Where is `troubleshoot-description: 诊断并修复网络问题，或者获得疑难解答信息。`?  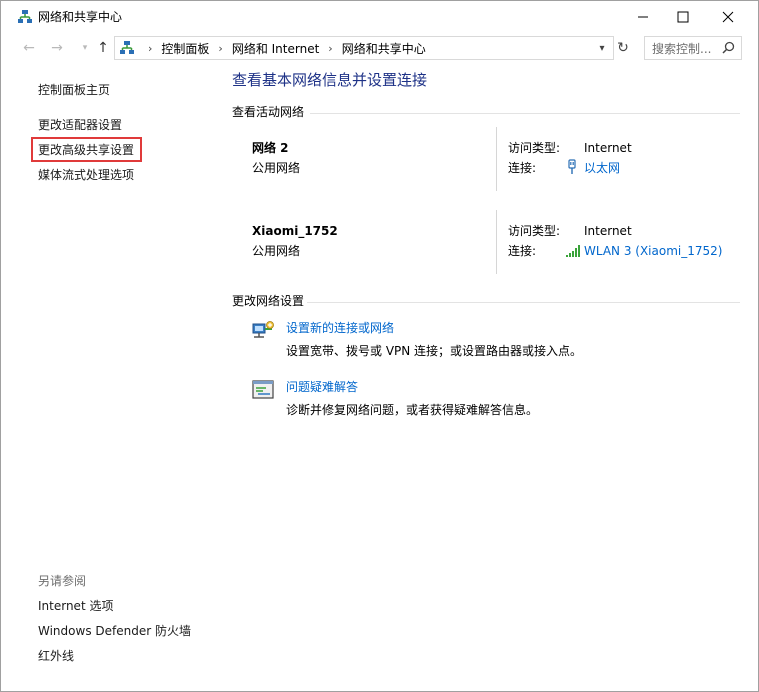 troubleshoot-description: 诊断并修复网络问题，或者获得疑难解答信息。 is located at coordinates (412, 410).